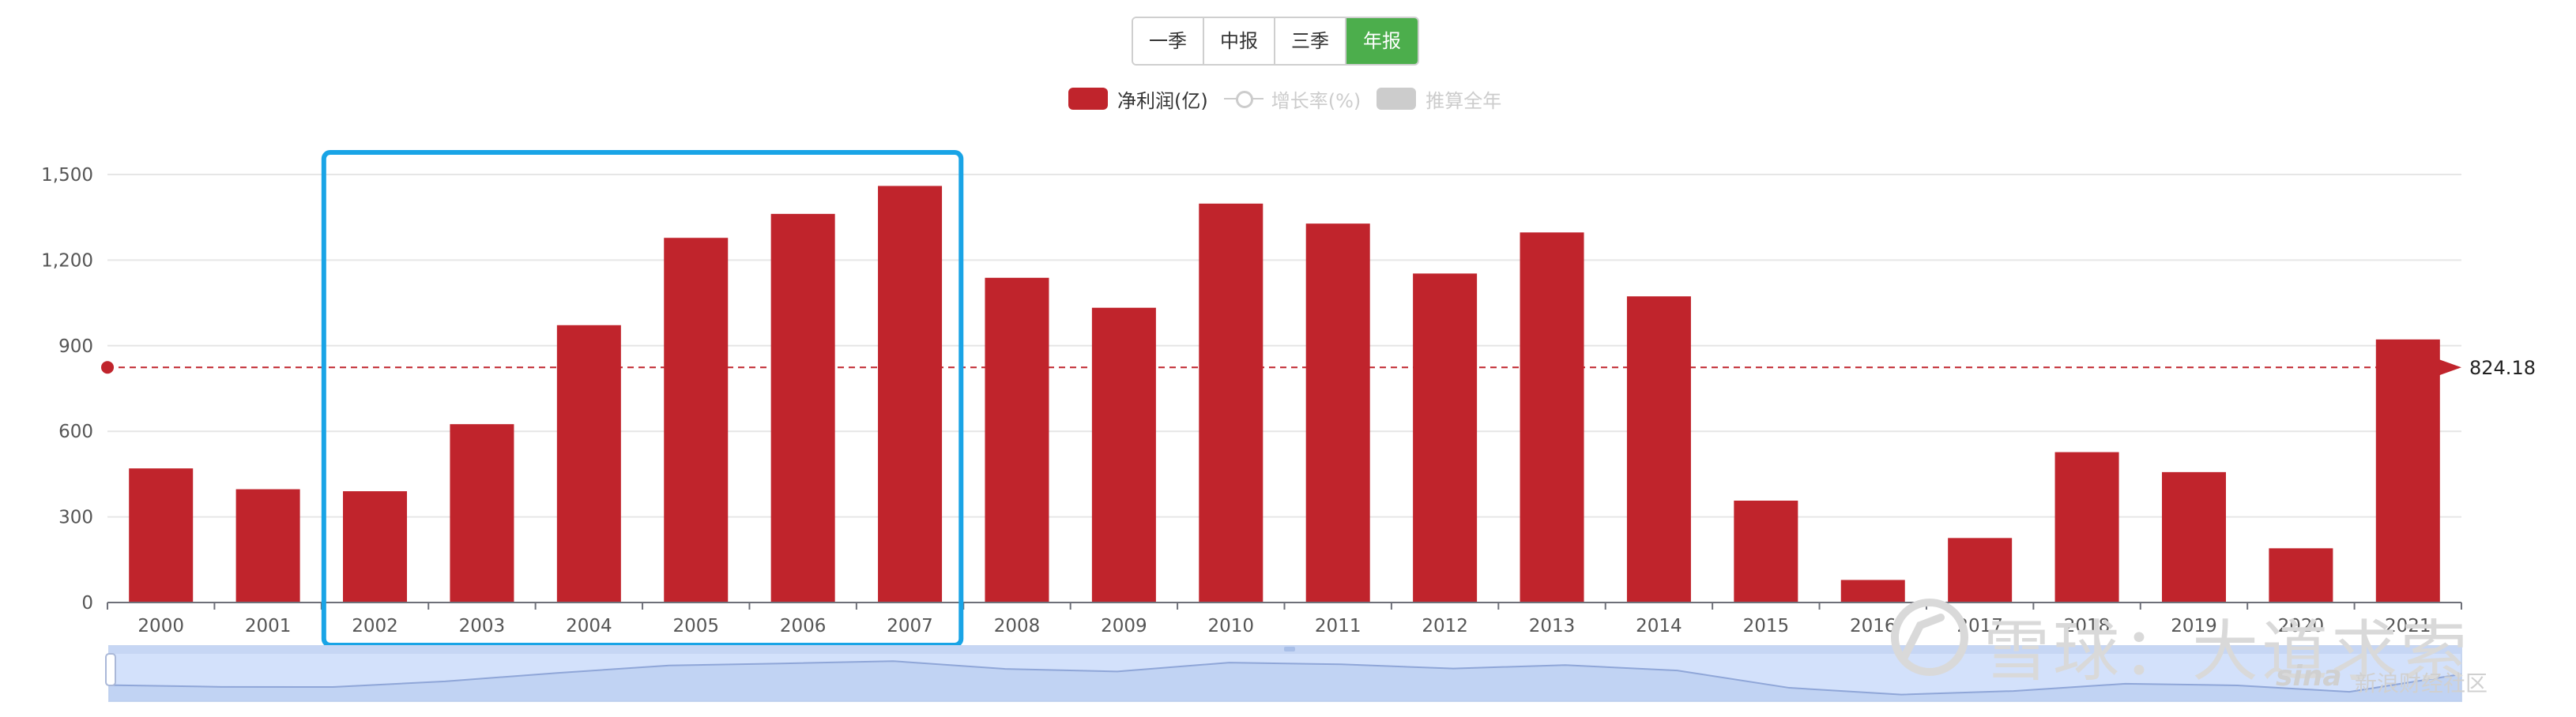 This screenshot has height=717, width=2576. Describe the element at coordinates (2407, 471) in the screenshot. I see `bar-2021` at that location.